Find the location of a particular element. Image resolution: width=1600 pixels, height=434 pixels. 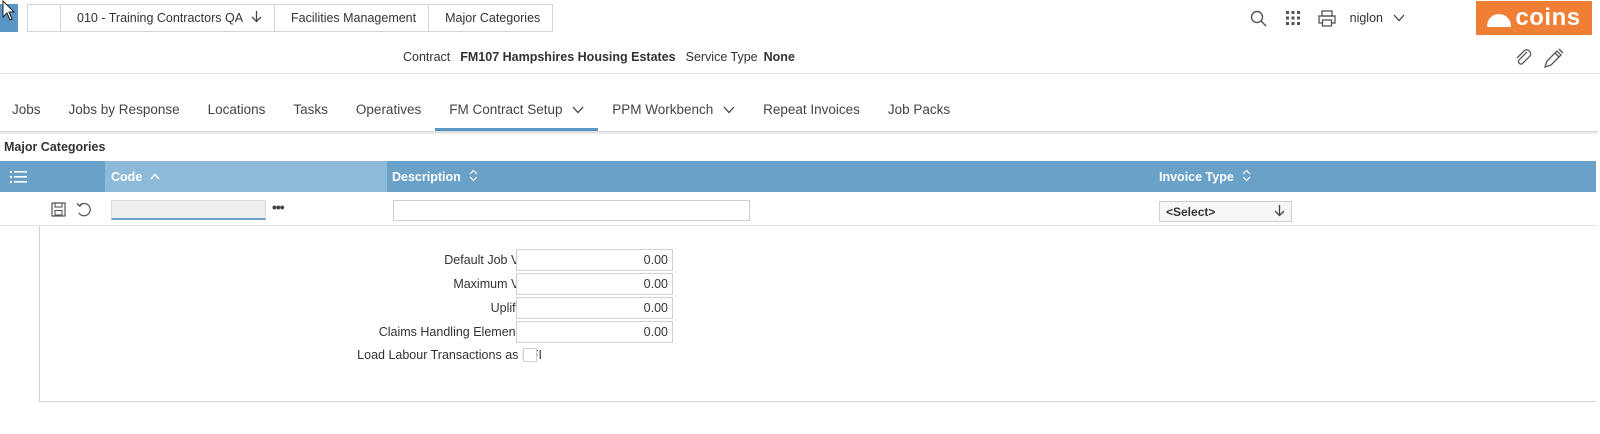

page-title: Major Categories is located at coordinates (55, 147).